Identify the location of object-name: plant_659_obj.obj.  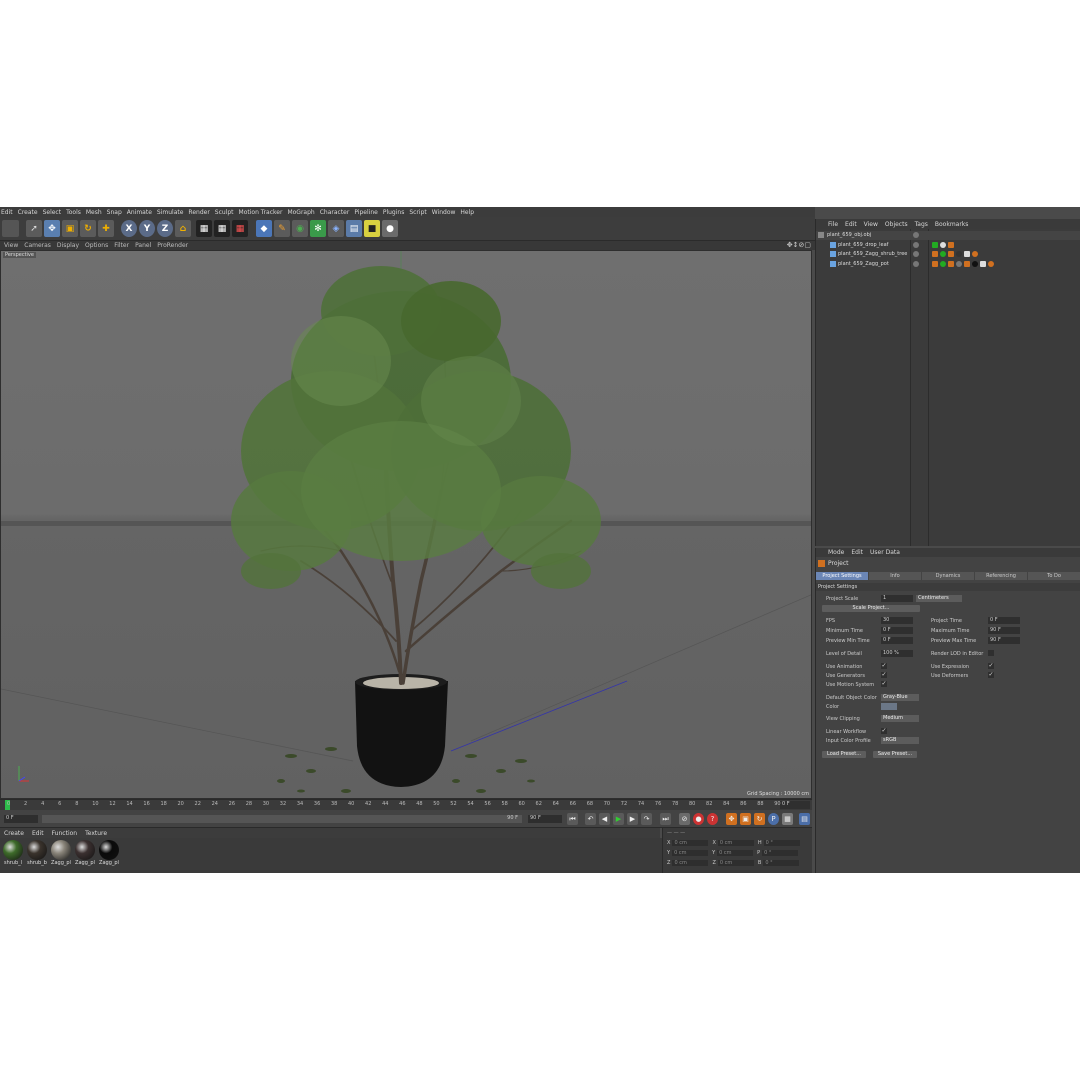
(849, 235).